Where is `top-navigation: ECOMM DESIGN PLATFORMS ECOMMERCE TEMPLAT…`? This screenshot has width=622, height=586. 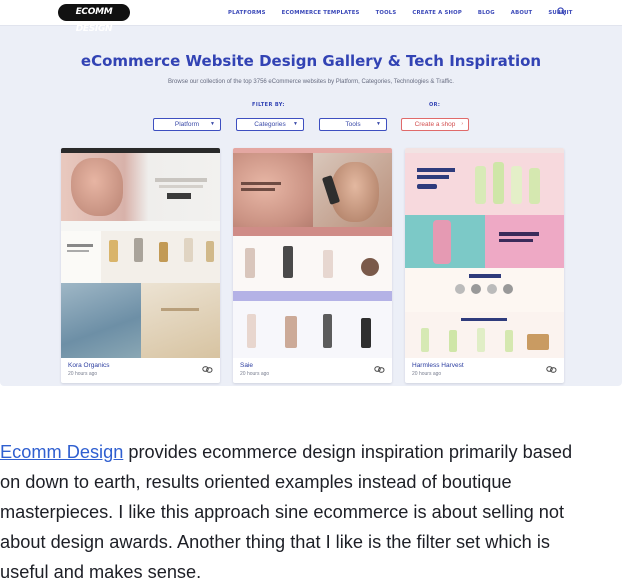 top-navigation: ECOMM DESIGN PLATFORMS ECOMMERCE TEMPLAT… is located at coordinates (311, 17).